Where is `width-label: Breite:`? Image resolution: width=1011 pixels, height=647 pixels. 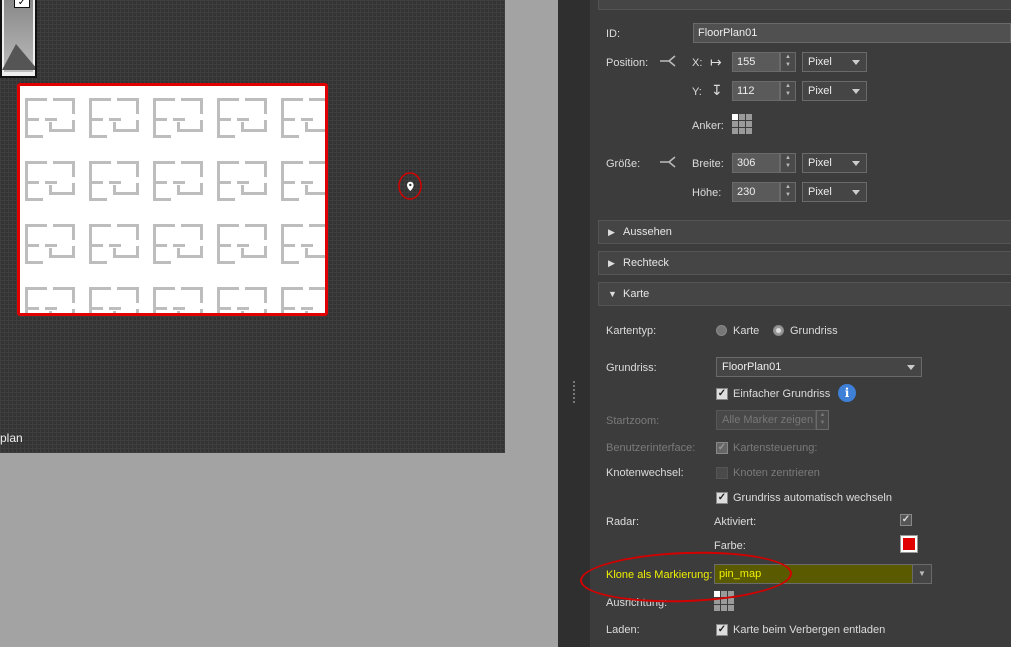
width-label: Breite: is located at coordinates (708, 164).